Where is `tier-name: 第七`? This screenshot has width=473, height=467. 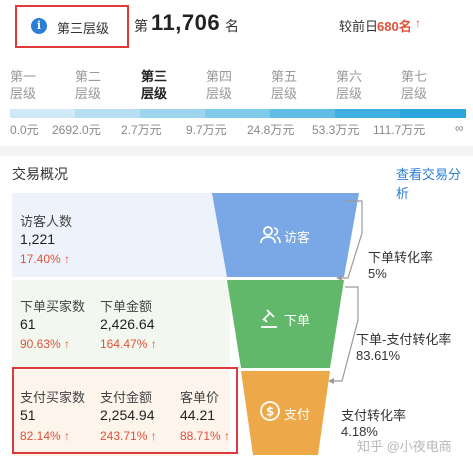
tier-name: 第七 is located at coordinates (414, 76).